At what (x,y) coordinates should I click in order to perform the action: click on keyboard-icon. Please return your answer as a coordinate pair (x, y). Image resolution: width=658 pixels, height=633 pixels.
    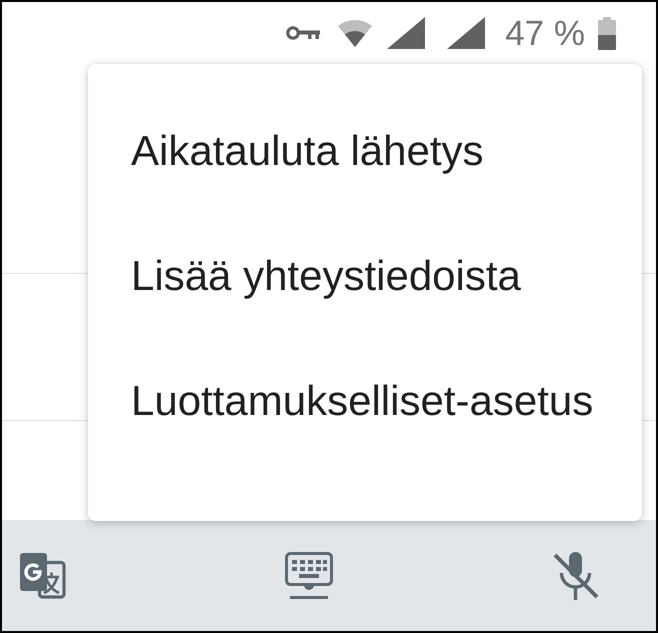
    Looking at the image, I should click on (309, 576).